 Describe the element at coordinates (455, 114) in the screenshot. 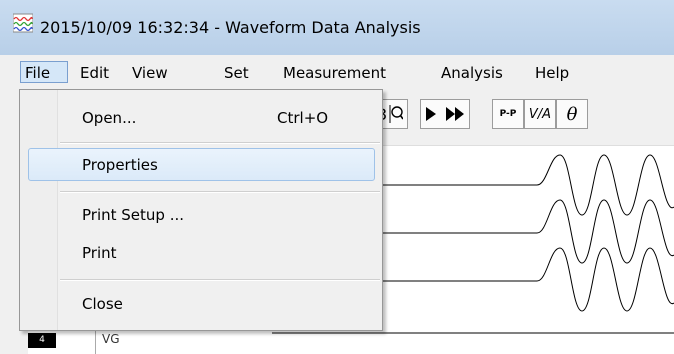

I see `fast-forward-icon` at that location.